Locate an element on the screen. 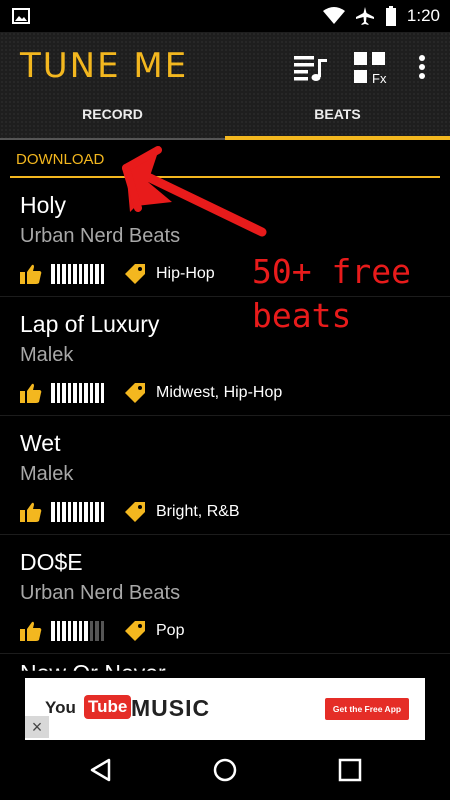  tab-beats-label: BEATS is located at coordinates (337, 114).